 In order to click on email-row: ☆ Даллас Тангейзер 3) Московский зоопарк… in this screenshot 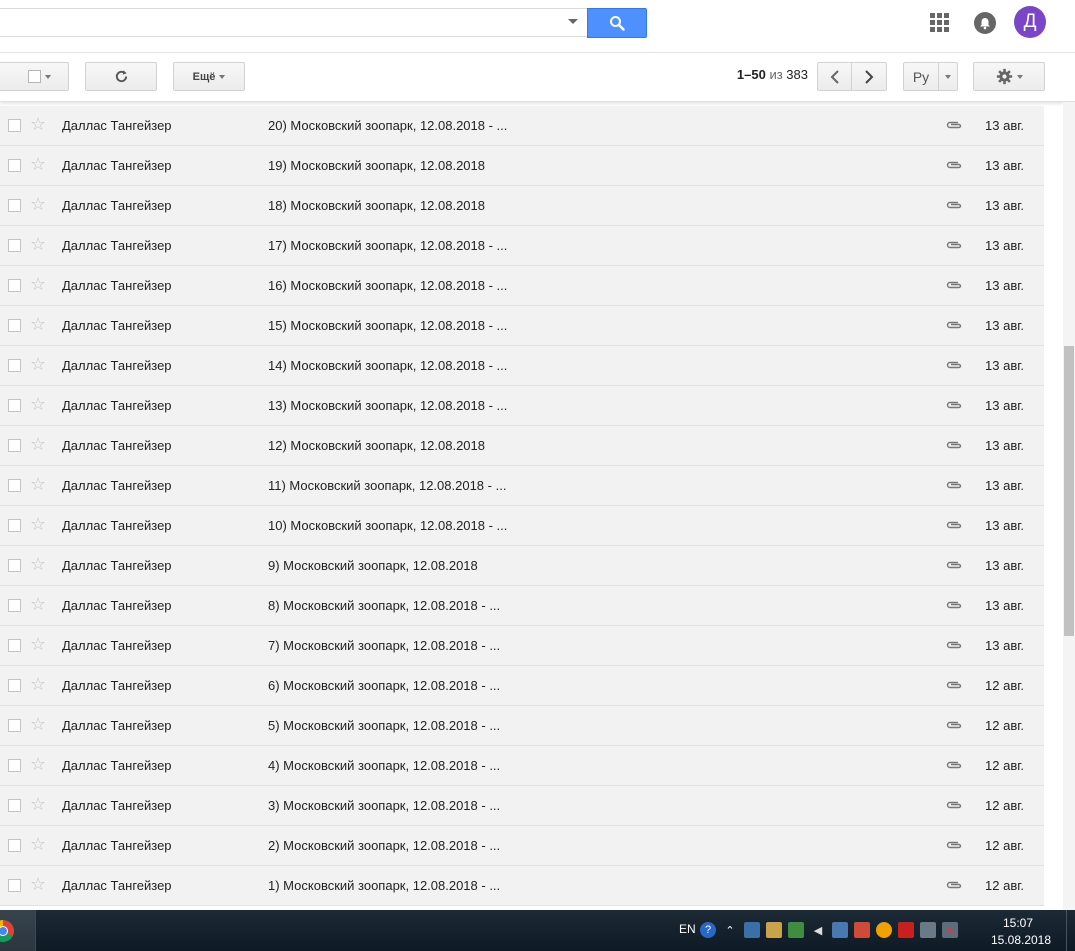, I will do `click(522, 806)`.